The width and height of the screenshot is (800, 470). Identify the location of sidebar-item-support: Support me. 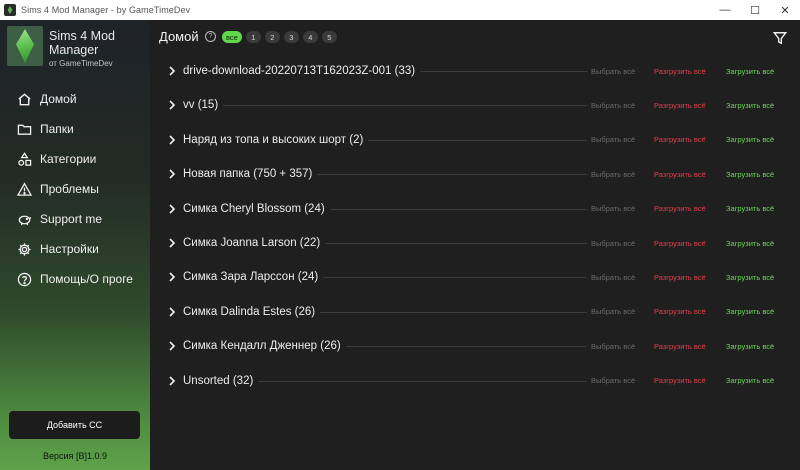
(75, 219).